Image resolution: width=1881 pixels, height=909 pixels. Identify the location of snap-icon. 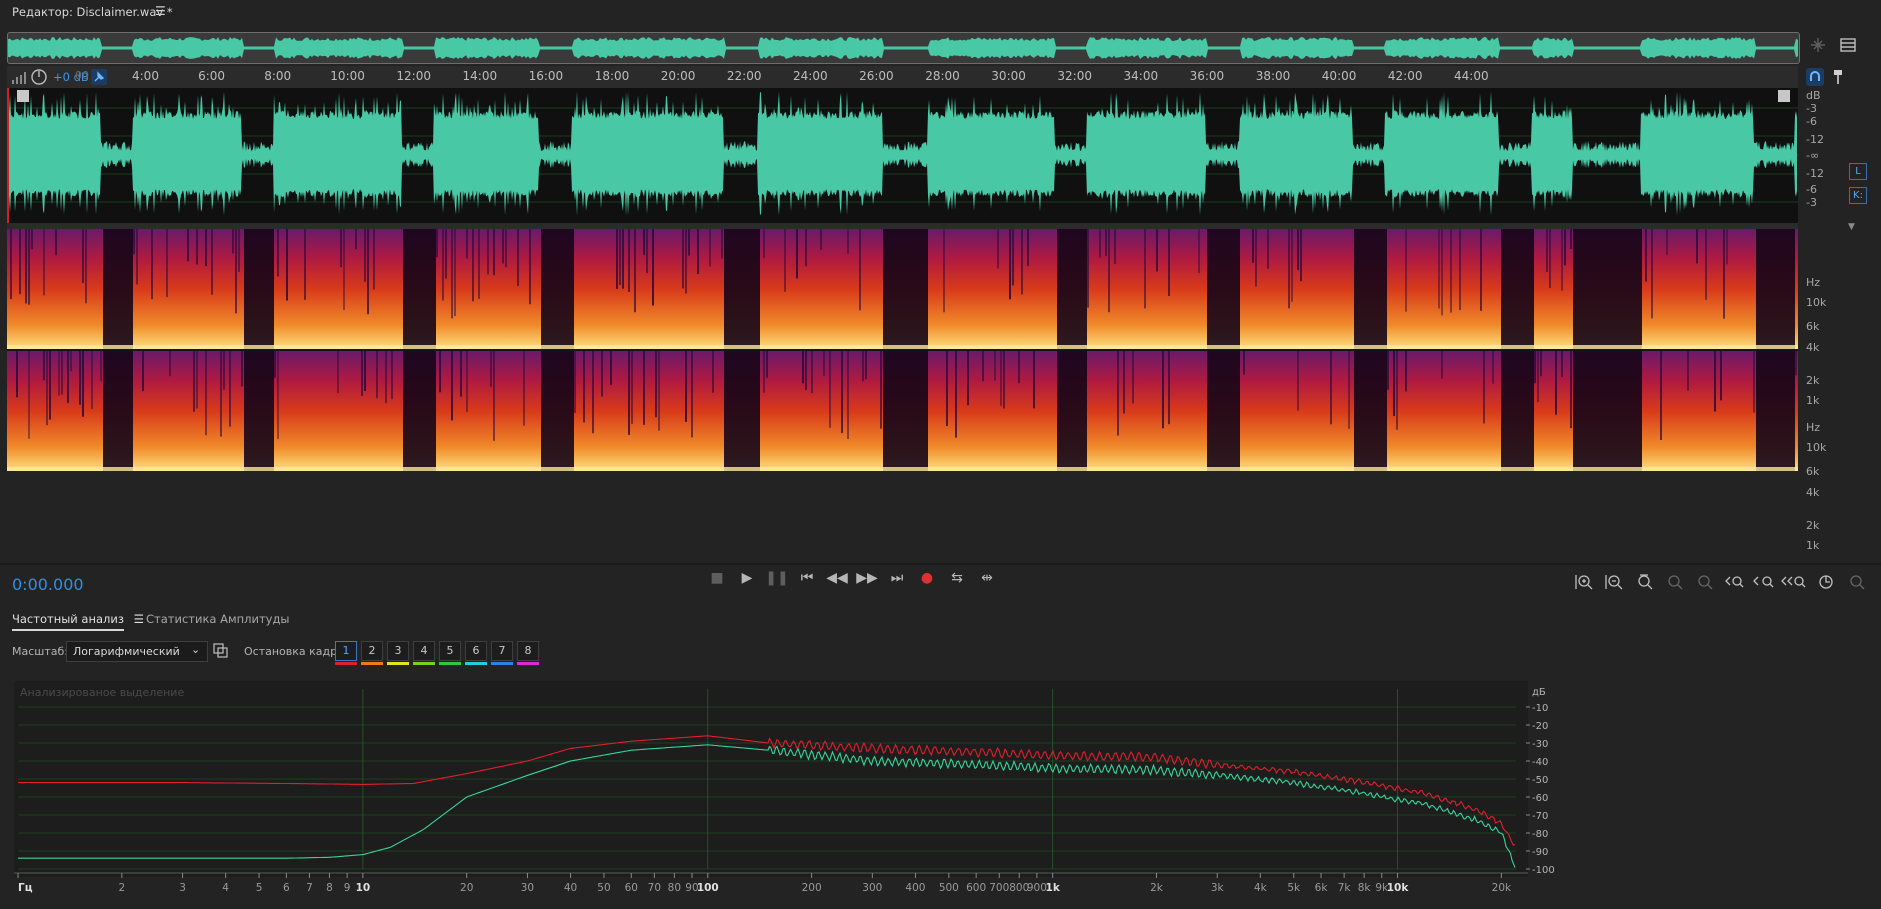
(1815, 77).